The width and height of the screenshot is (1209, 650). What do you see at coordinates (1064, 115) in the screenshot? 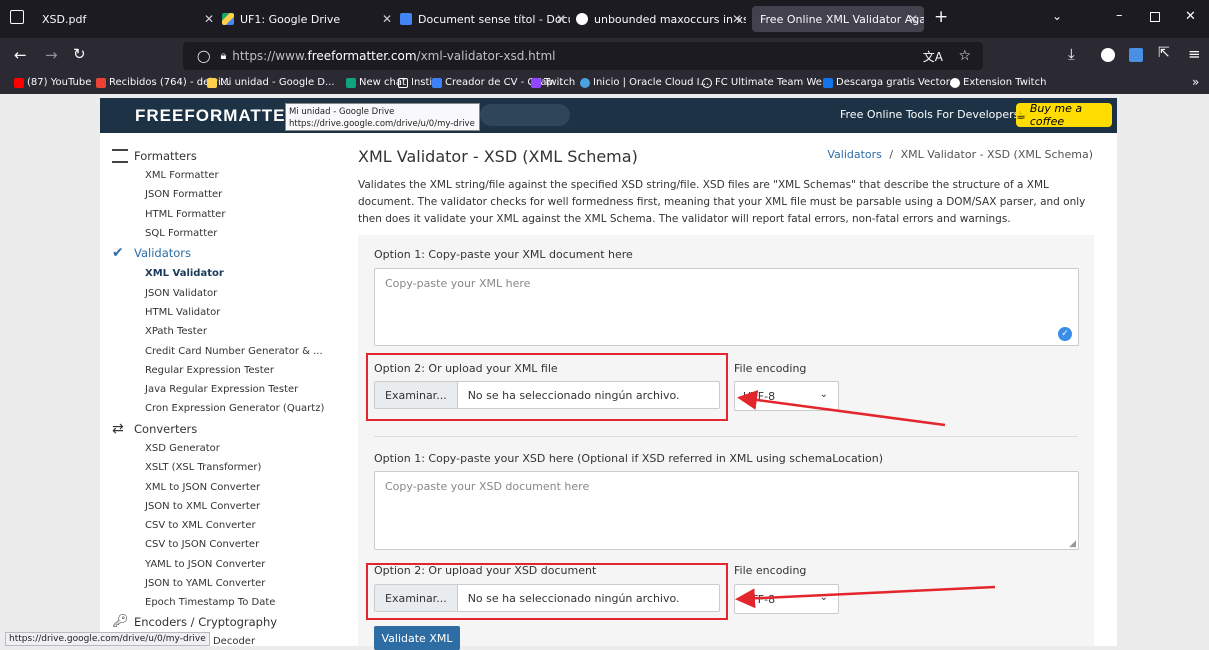
I see `buy-me-a-coffee-button: ☕︎ Buy me a coffee` at bounding box center [1064, 115].